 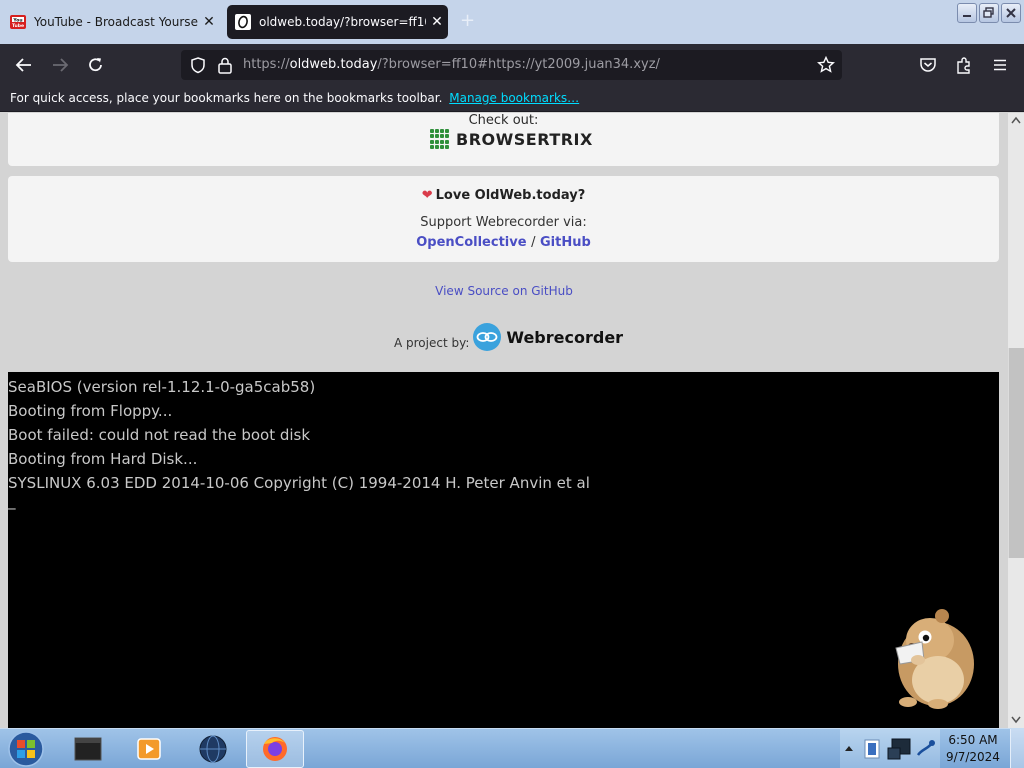 I want to click on pocket-button, so click(x=928, y=65).